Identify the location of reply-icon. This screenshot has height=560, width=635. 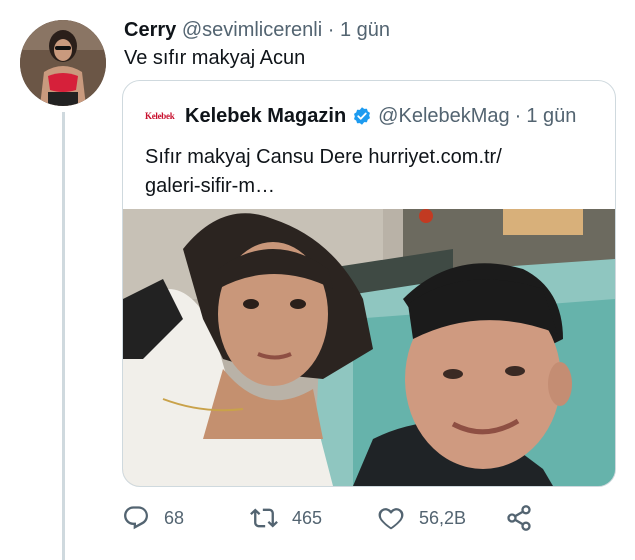
(136, 518).